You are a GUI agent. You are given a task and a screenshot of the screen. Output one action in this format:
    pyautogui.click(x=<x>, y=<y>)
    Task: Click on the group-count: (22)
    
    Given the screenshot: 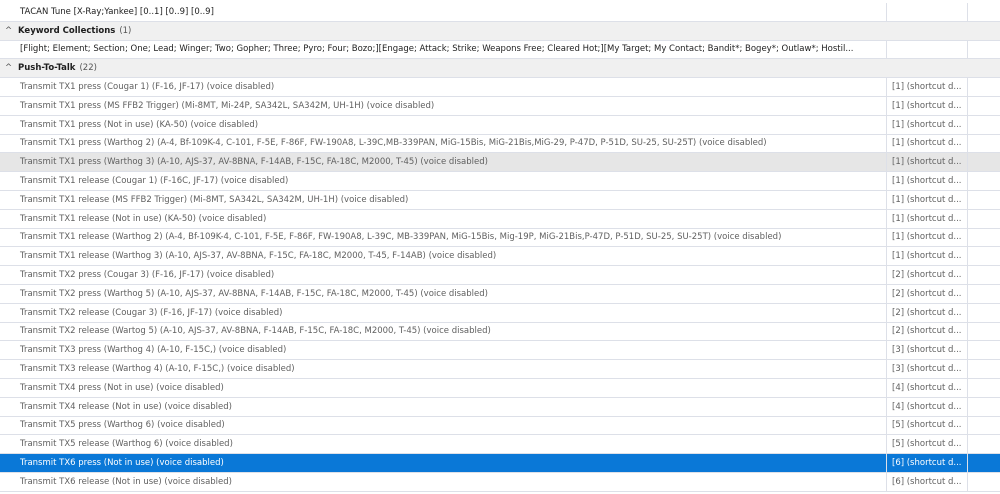 What is the action you would take?
    pyautogui.click(x=88, y=68)
    